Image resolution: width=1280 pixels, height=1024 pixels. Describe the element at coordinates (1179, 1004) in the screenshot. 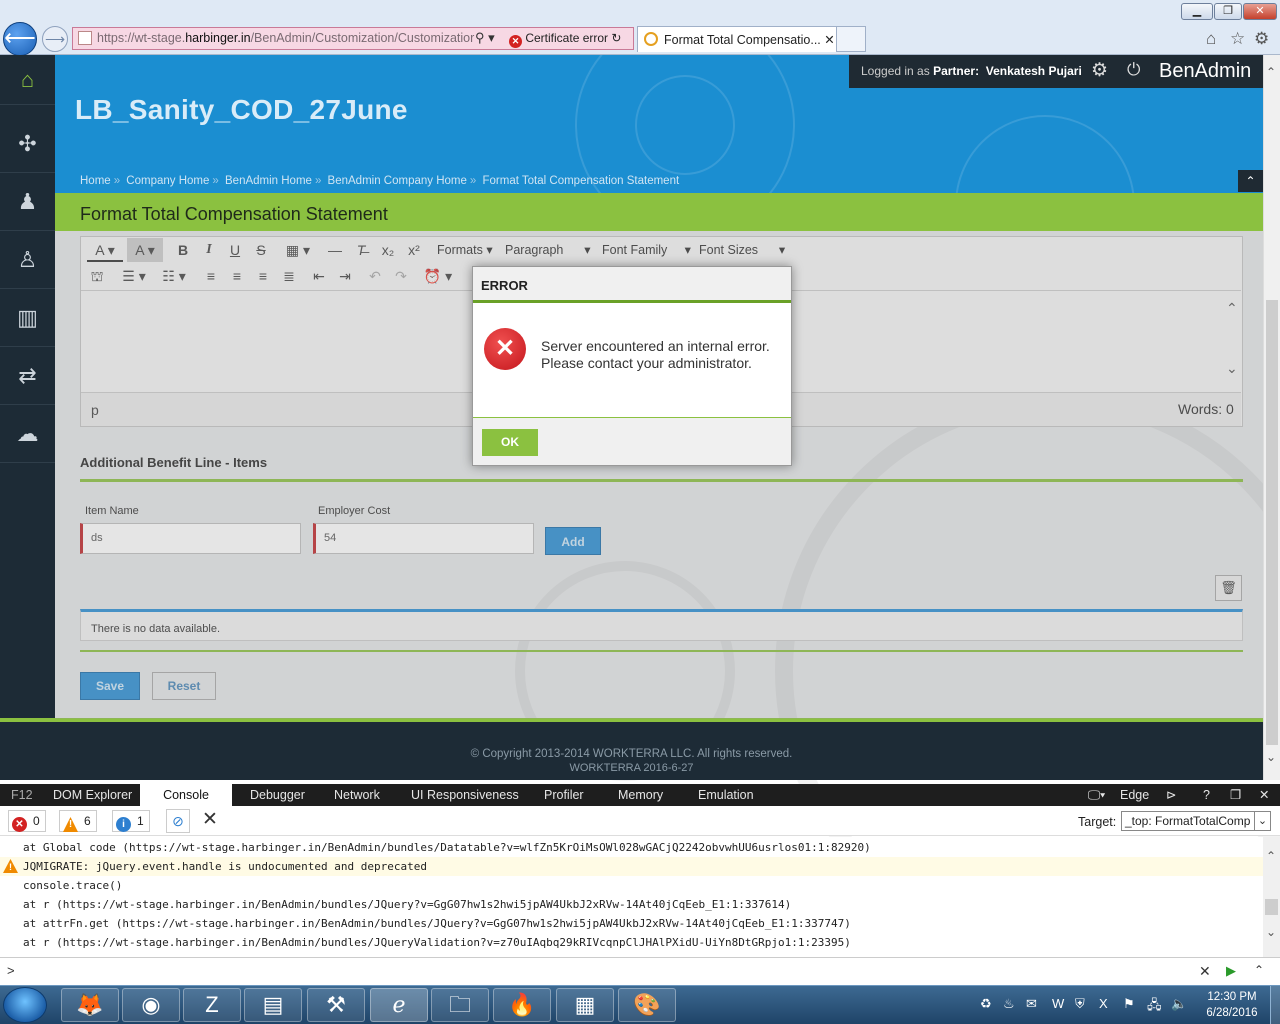

I see `tray-volume-icon: 🔈` at that location.